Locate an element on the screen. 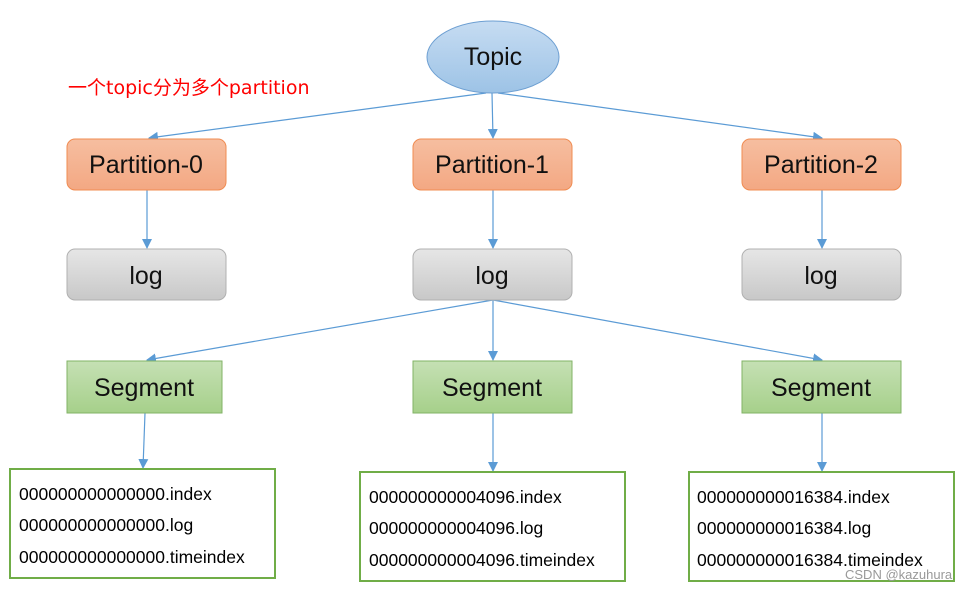 This screenshot has width=968, height=589. topic-node: Topic is located at coordinates (493, 57).